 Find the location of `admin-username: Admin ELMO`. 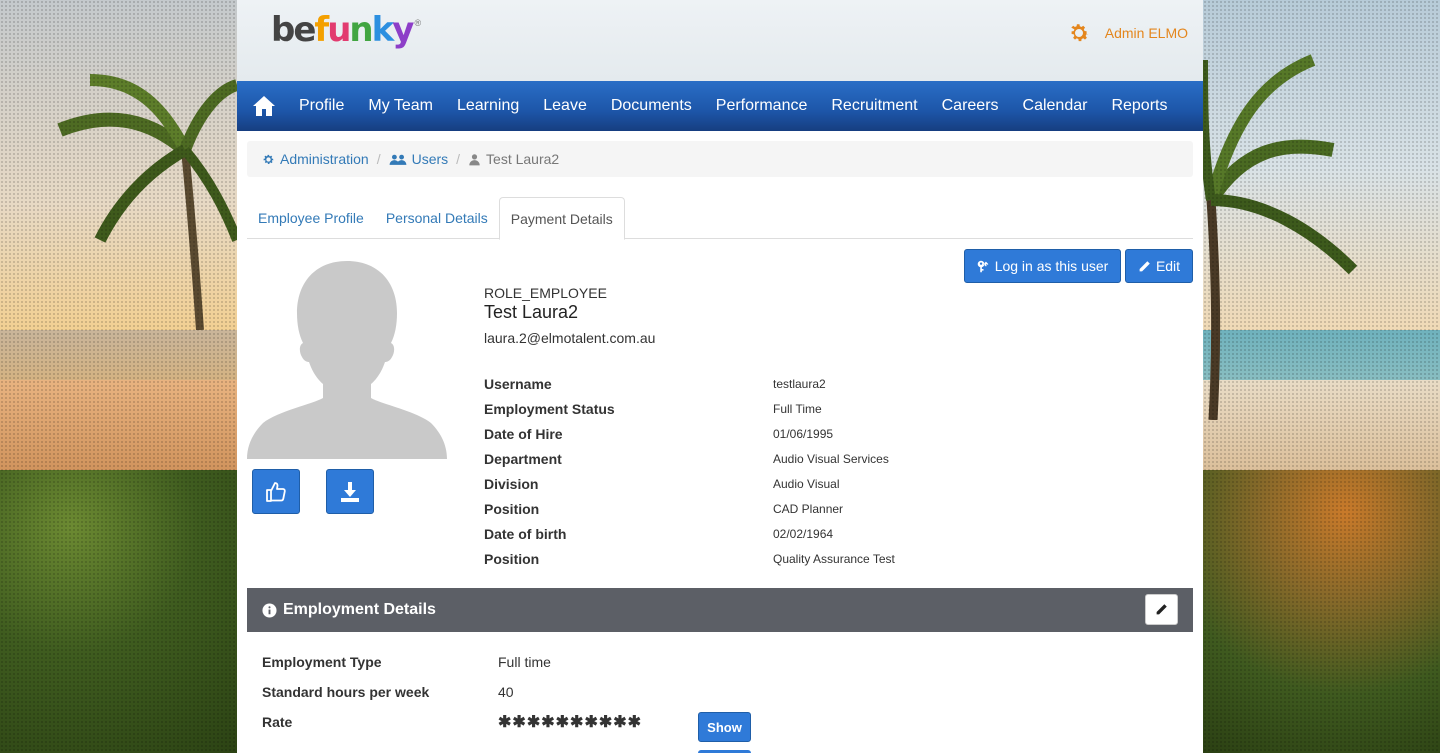

admin-username: Admin ELMO is located at coordinates (1146, 33).